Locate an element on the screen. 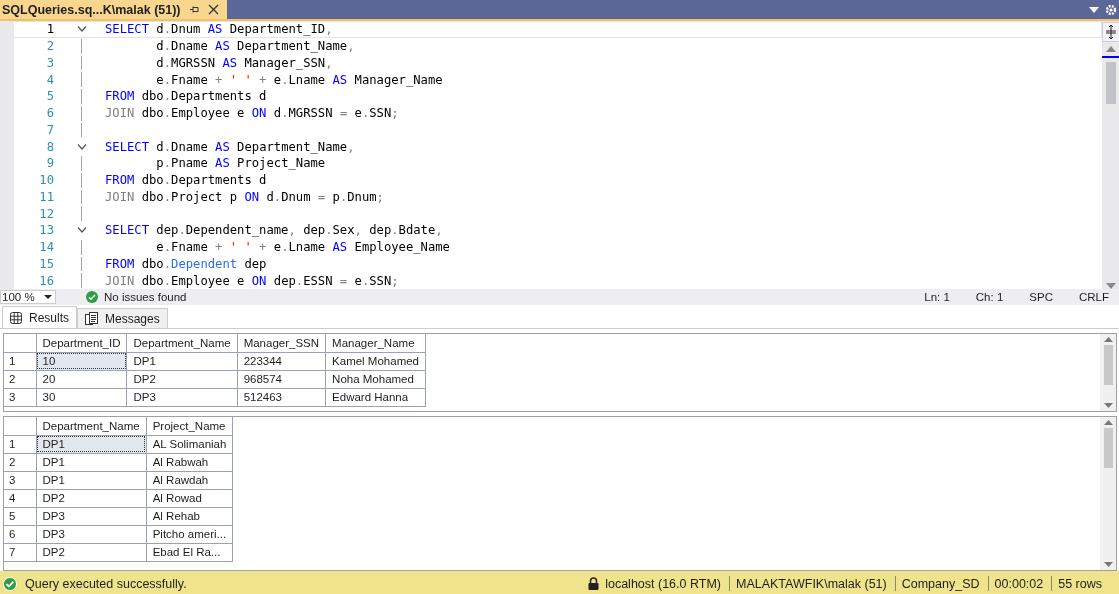 The height and width of the screenshot is (594, 1119). row-number: 6 is located at coordinates (20, 534).